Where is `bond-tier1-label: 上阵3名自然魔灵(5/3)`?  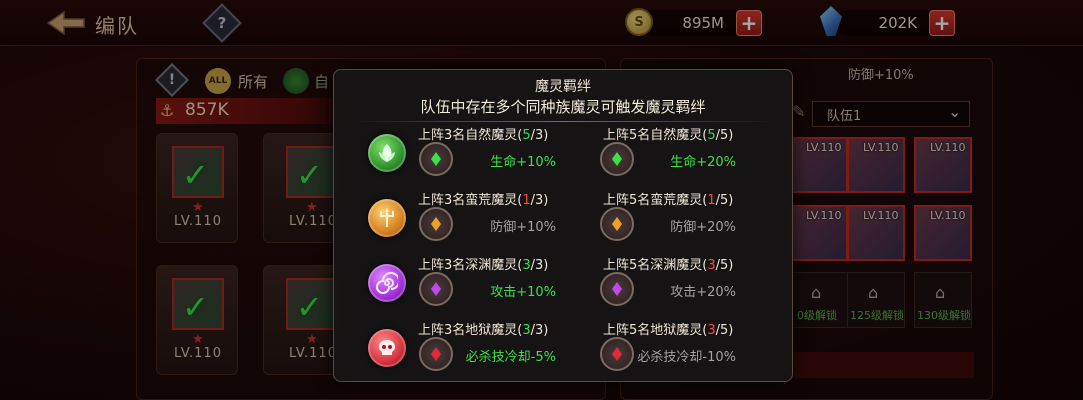
bond-tier1-label: 上阵3名自然魔灵(5/3) is located at coordinates (483, 135).